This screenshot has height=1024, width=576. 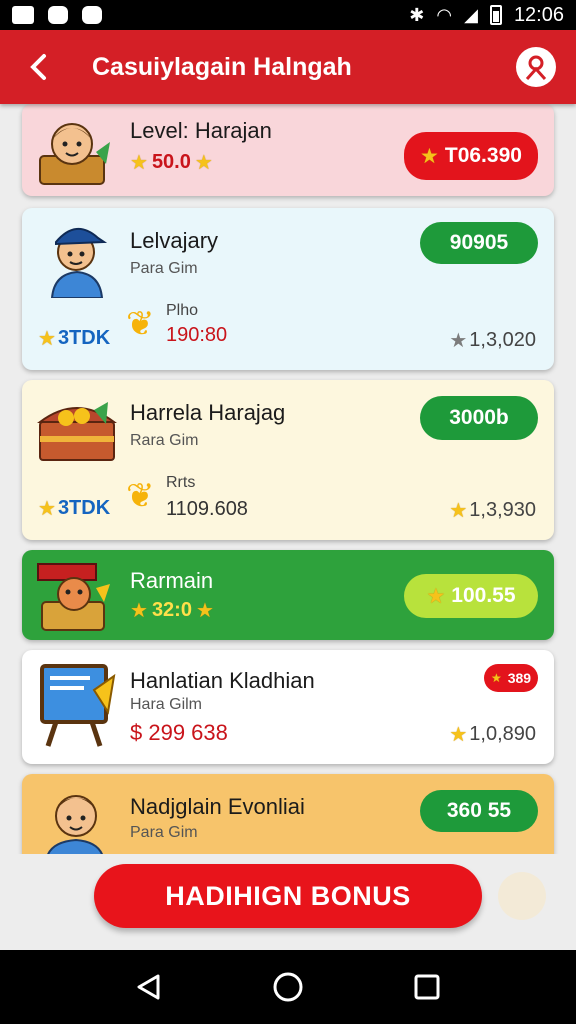 I want to click on easel-board-icon, so click(x=78, y=704).